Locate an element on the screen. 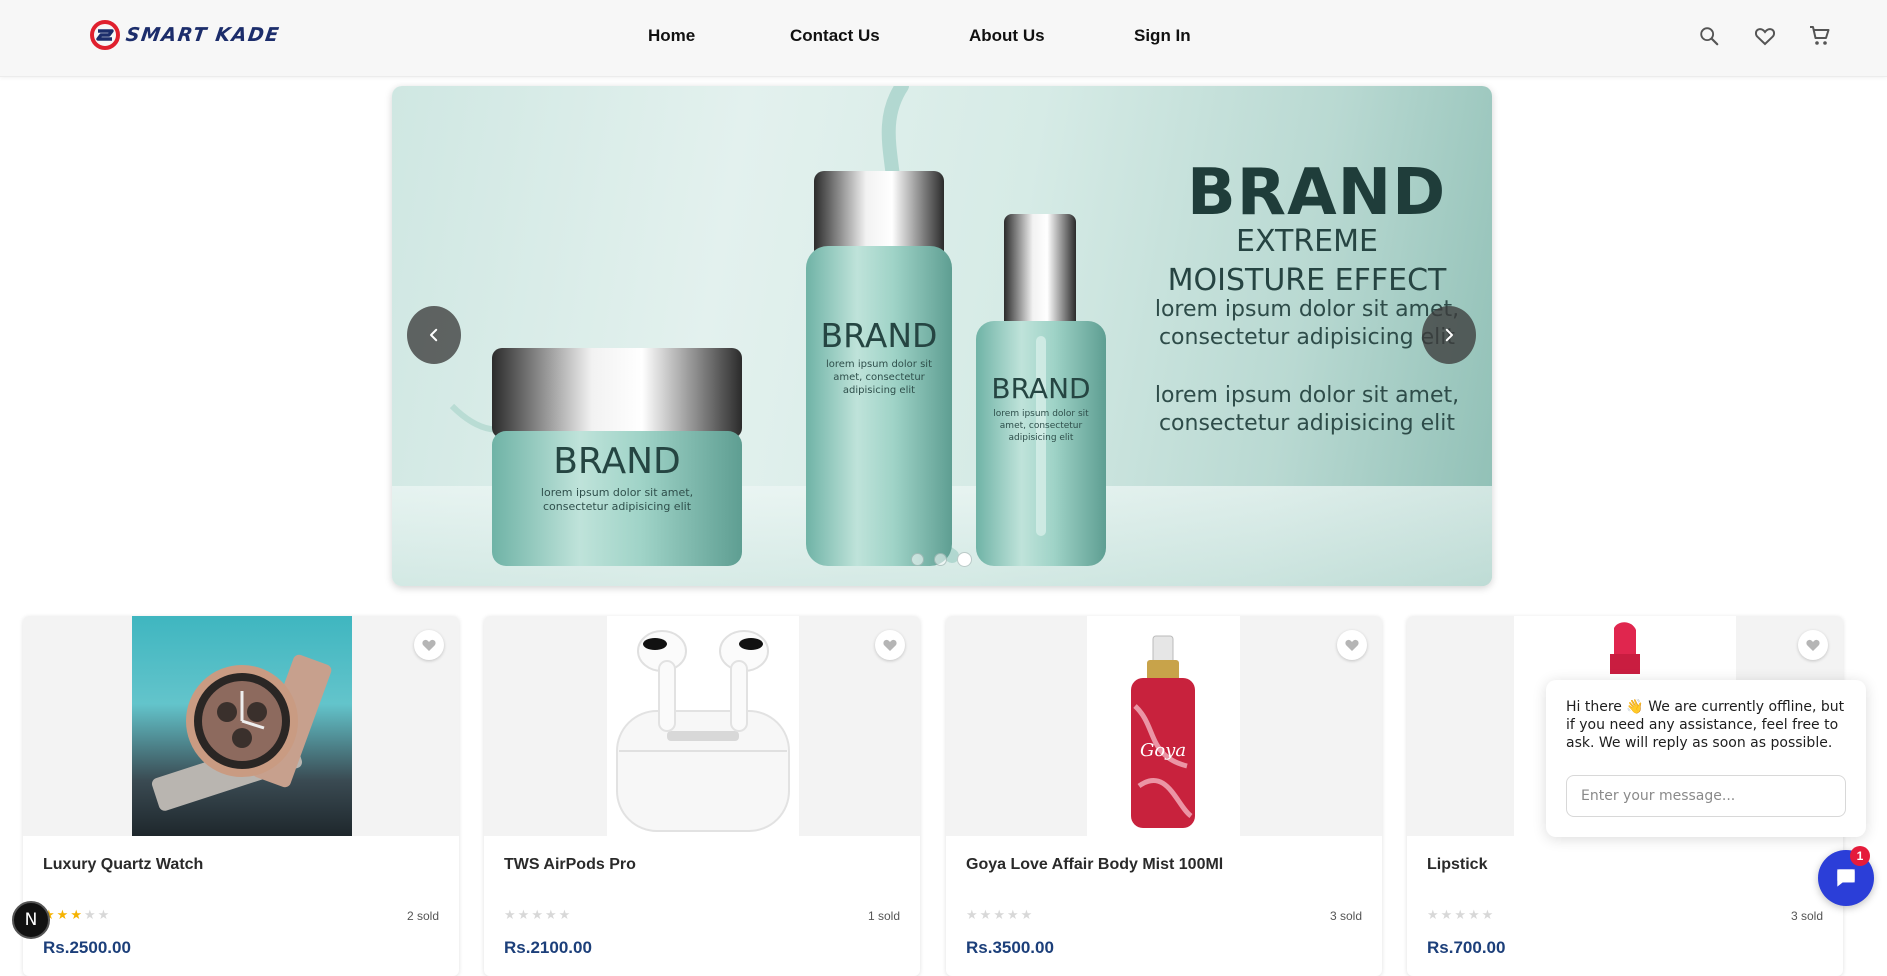  chat-unread-badge: 1 is located at coordinates (1860, 856).